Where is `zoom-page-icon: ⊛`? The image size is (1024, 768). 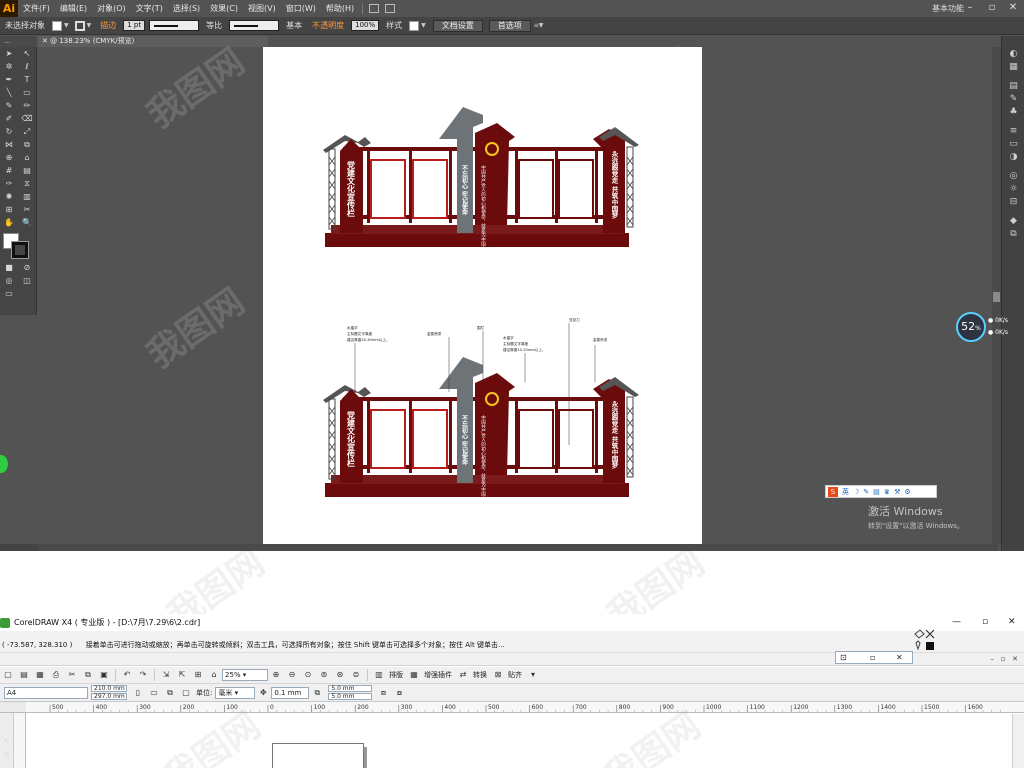 zoom-page-icon: ⊛ is located at coordinates (340, 675).